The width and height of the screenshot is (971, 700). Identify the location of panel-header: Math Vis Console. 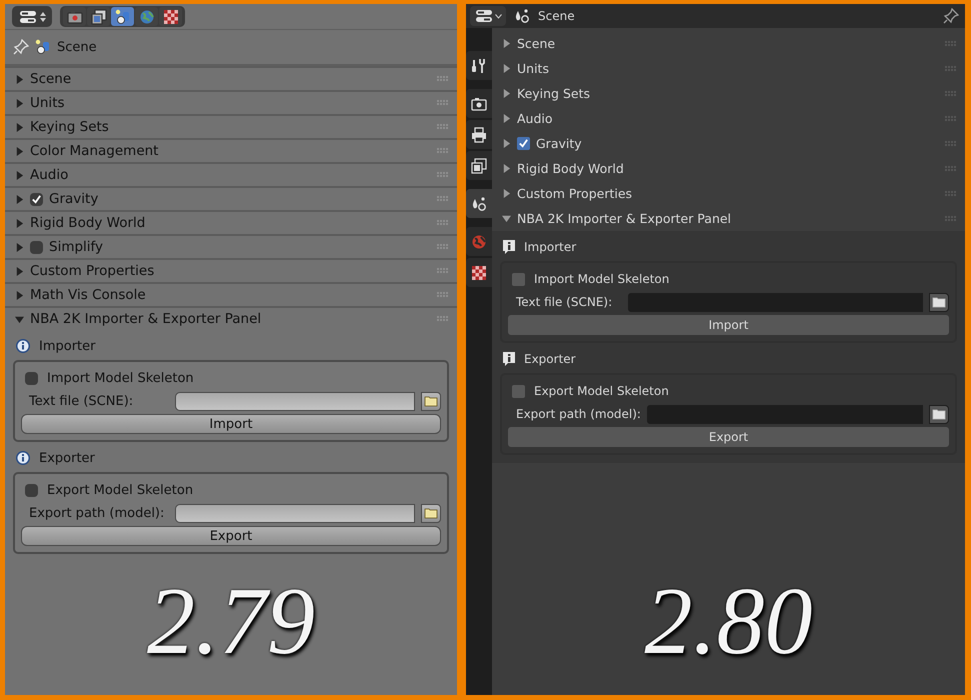
(231, 294).